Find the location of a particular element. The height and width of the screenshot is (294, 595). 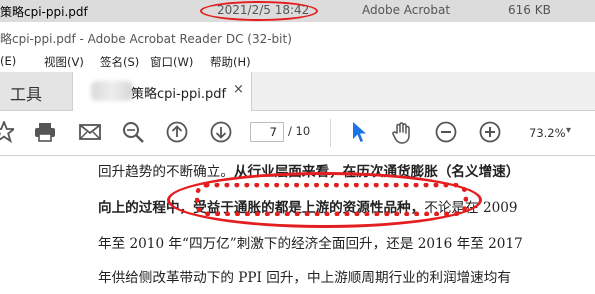

menu-help: 帮助(H) is located at coordinates (230, 62).